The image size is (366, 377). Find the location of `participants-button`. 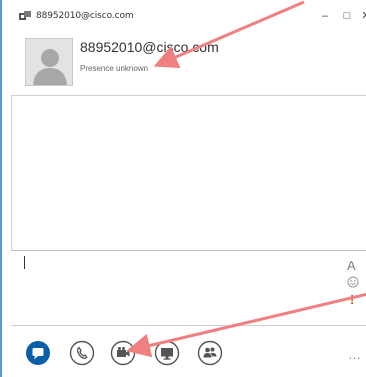

participants-button is located at coordinates (210, 353).